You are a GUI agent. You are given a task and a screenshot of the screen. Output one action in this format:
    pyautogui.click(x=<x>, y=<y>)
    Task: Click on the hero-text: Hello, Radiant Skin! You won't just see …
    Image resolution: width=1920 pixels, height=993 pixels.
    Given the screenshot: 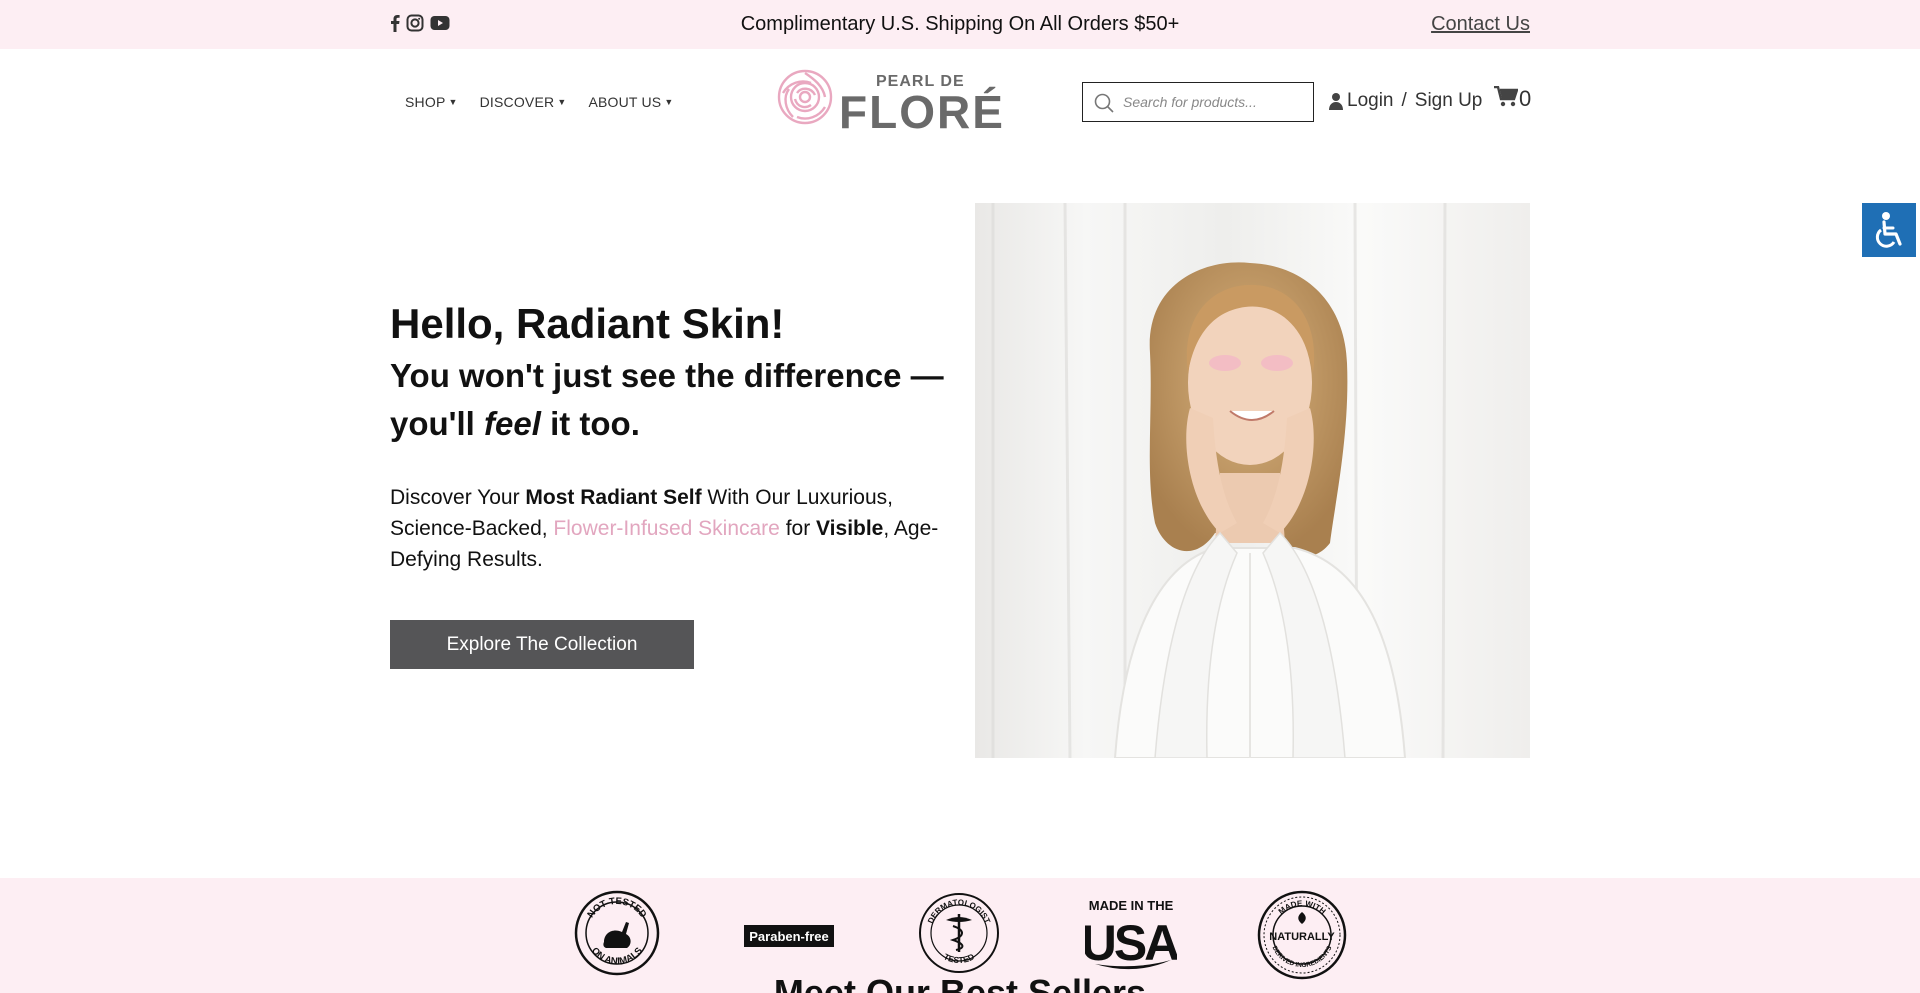 What is the action you would take?
    pyautogui.click(x=670, y=436)
    